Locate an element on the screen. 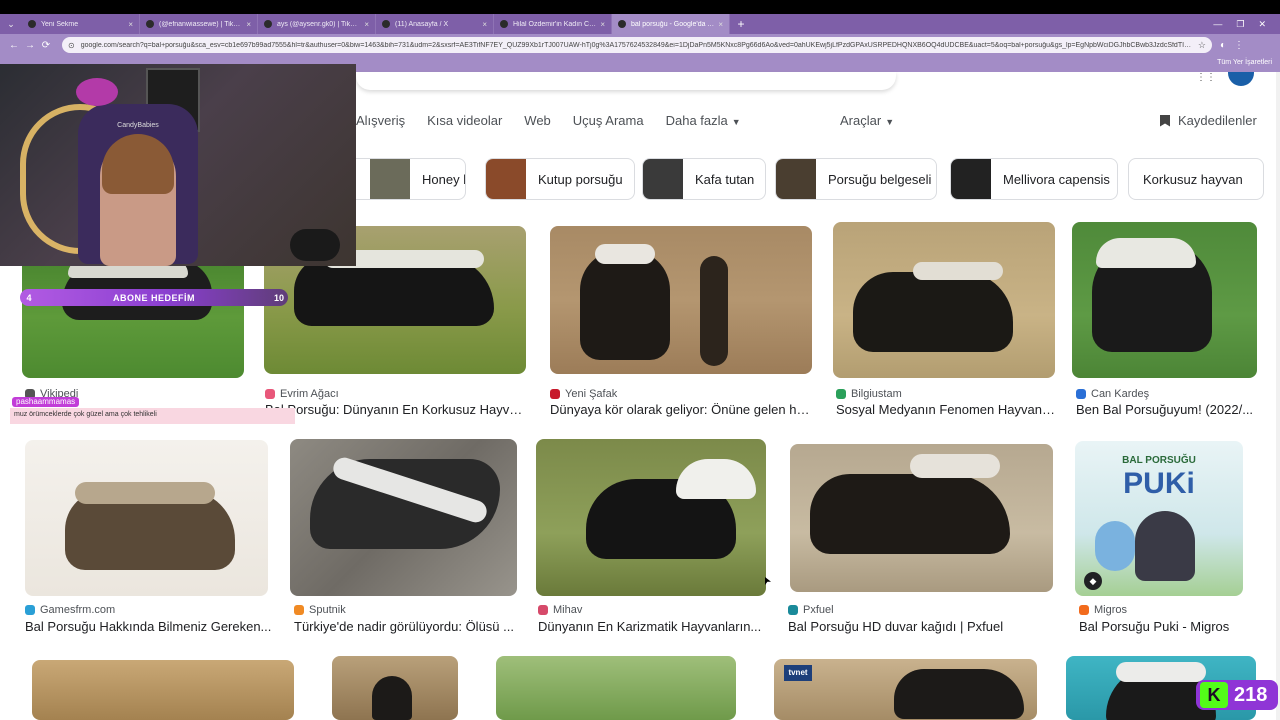 This screenshot has height=720, width=1280. tab-label: ays (@aysenr.gk0) | TikTok is located at coordinates (319, 24).